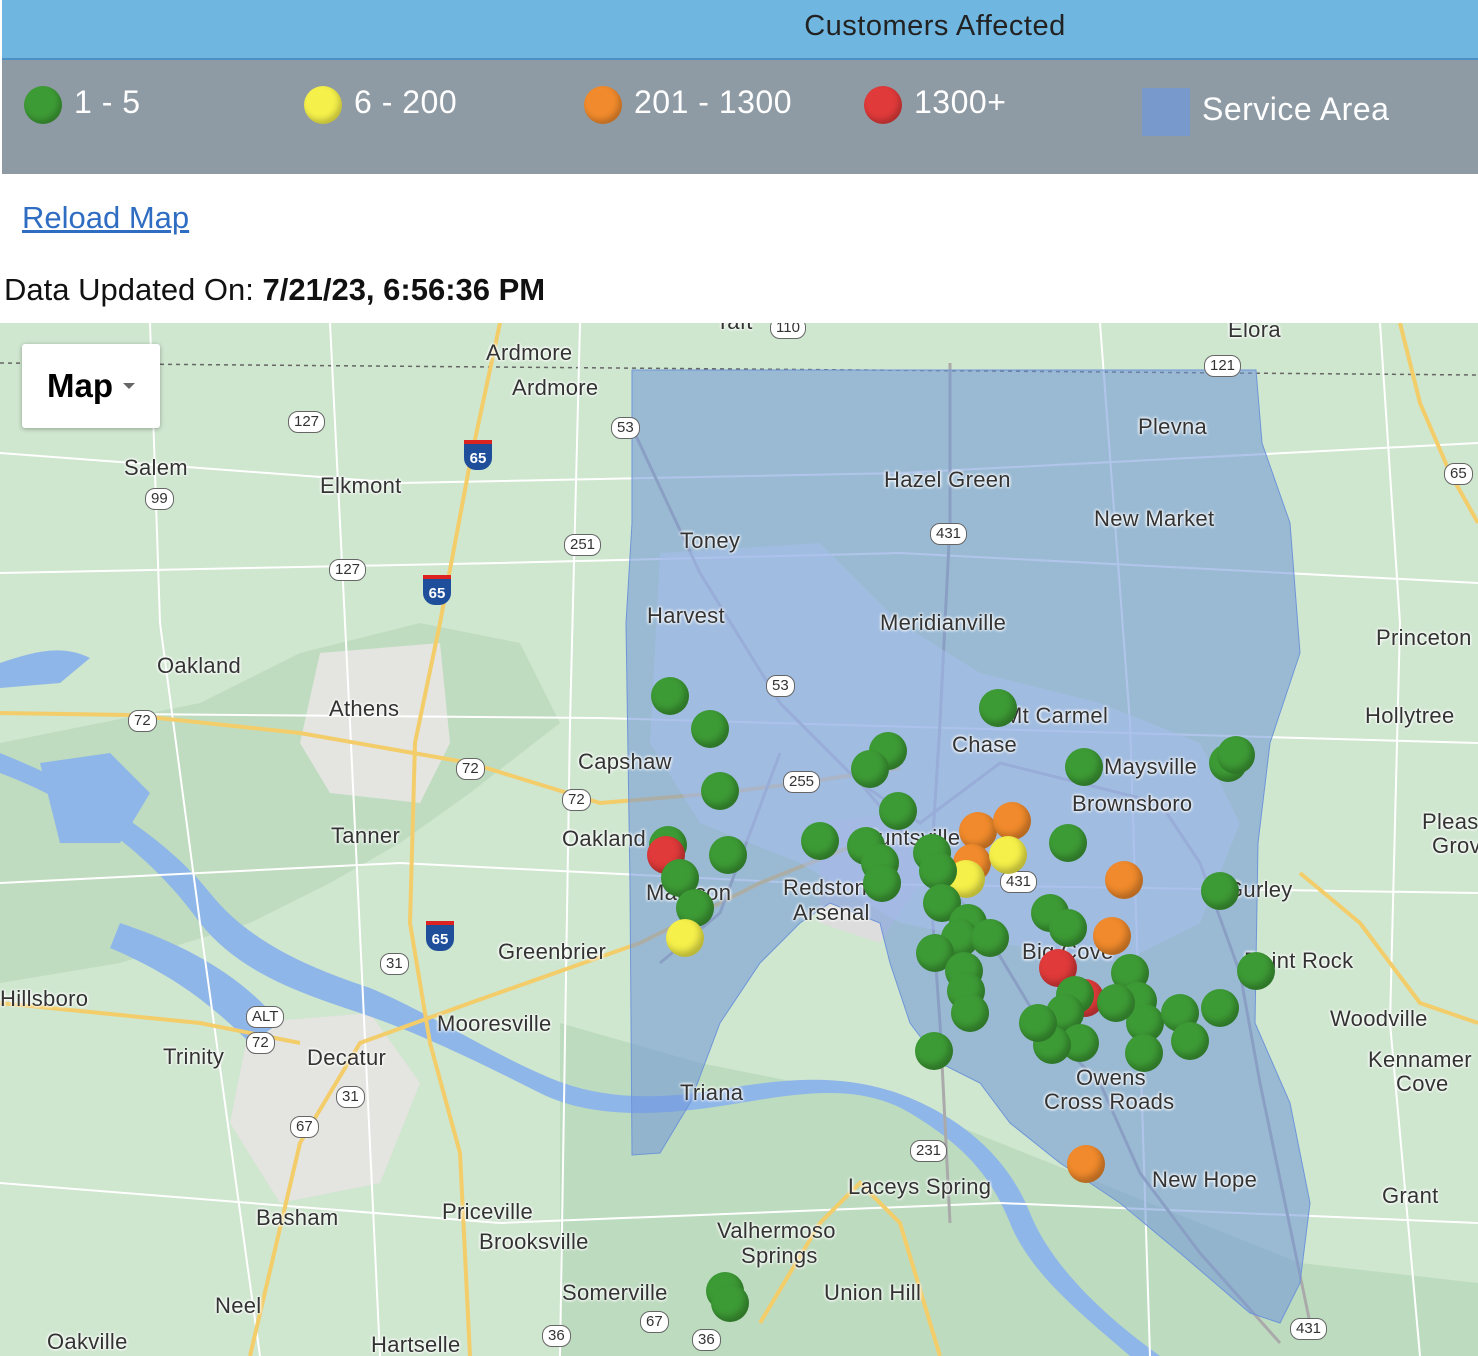 This screenshot has width=1478, height=1356. I want to click on orange-dot-icon, so click(603, 105).